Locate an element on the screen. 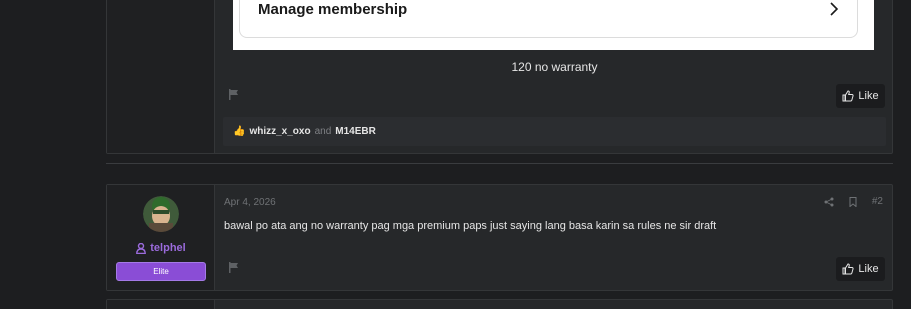 This screenshot has width=911, height=309. bookmark-icon is located at coordinates (853, 201).